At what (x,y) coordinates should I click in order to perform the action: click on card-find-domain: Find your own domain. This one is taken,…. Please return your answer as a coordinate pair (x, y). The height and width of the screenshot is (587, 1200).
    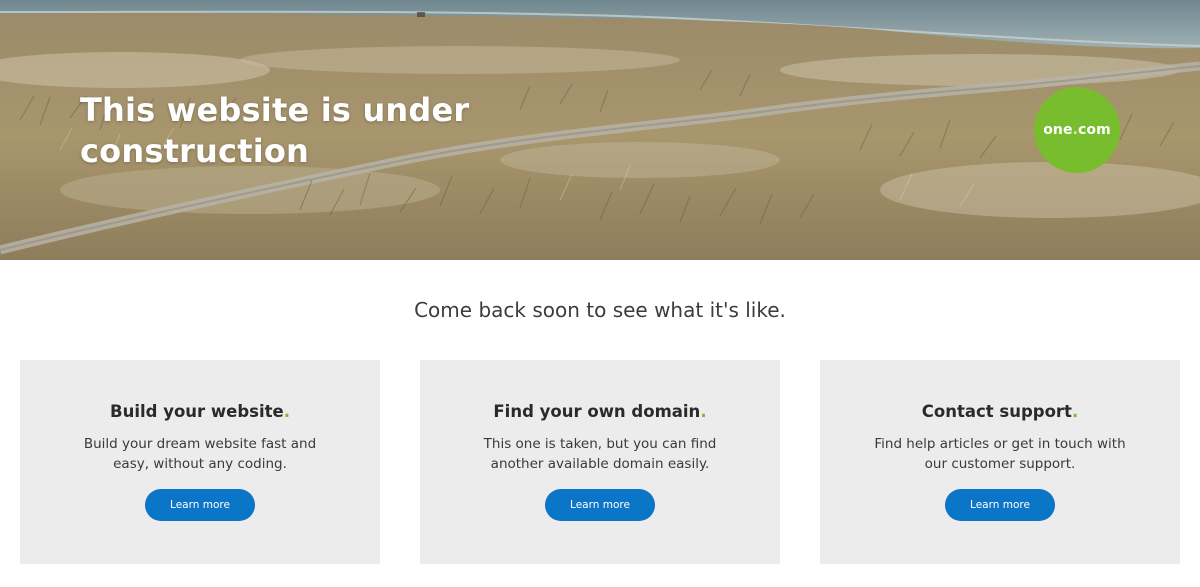
    Looking at the image, I should click on (600, 462).